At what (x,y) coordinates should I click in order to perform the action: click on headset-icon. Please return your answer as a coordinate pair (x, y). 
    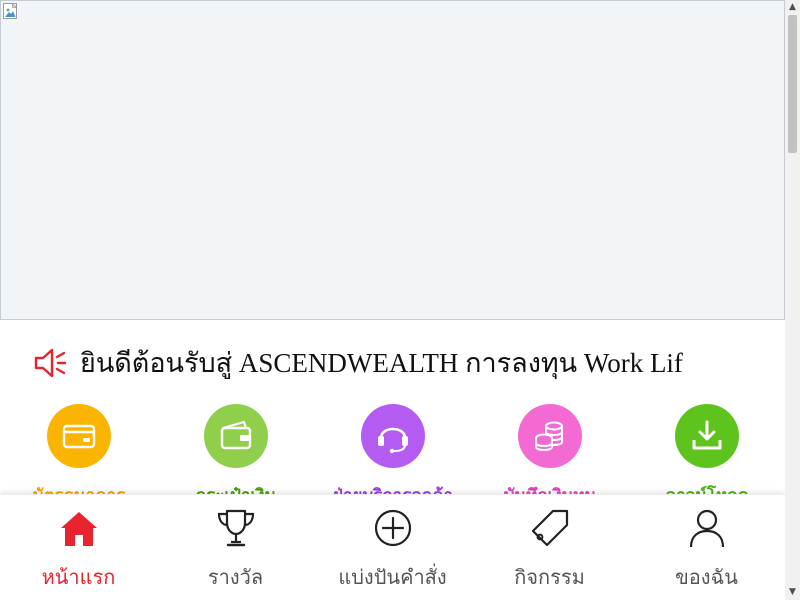
    Looking at the image, I should click on (393, 436).